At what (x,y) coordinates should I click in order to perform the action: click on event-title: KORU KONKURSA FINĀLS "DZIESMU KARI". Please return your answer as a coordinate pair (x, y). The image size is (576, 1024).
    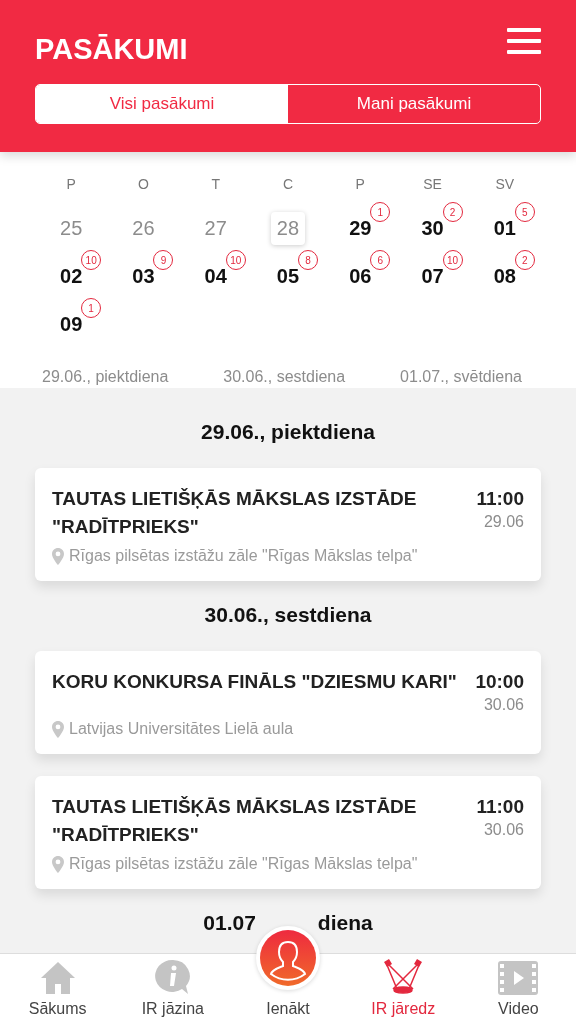
    Looking at the image, I should click on (254, 682).